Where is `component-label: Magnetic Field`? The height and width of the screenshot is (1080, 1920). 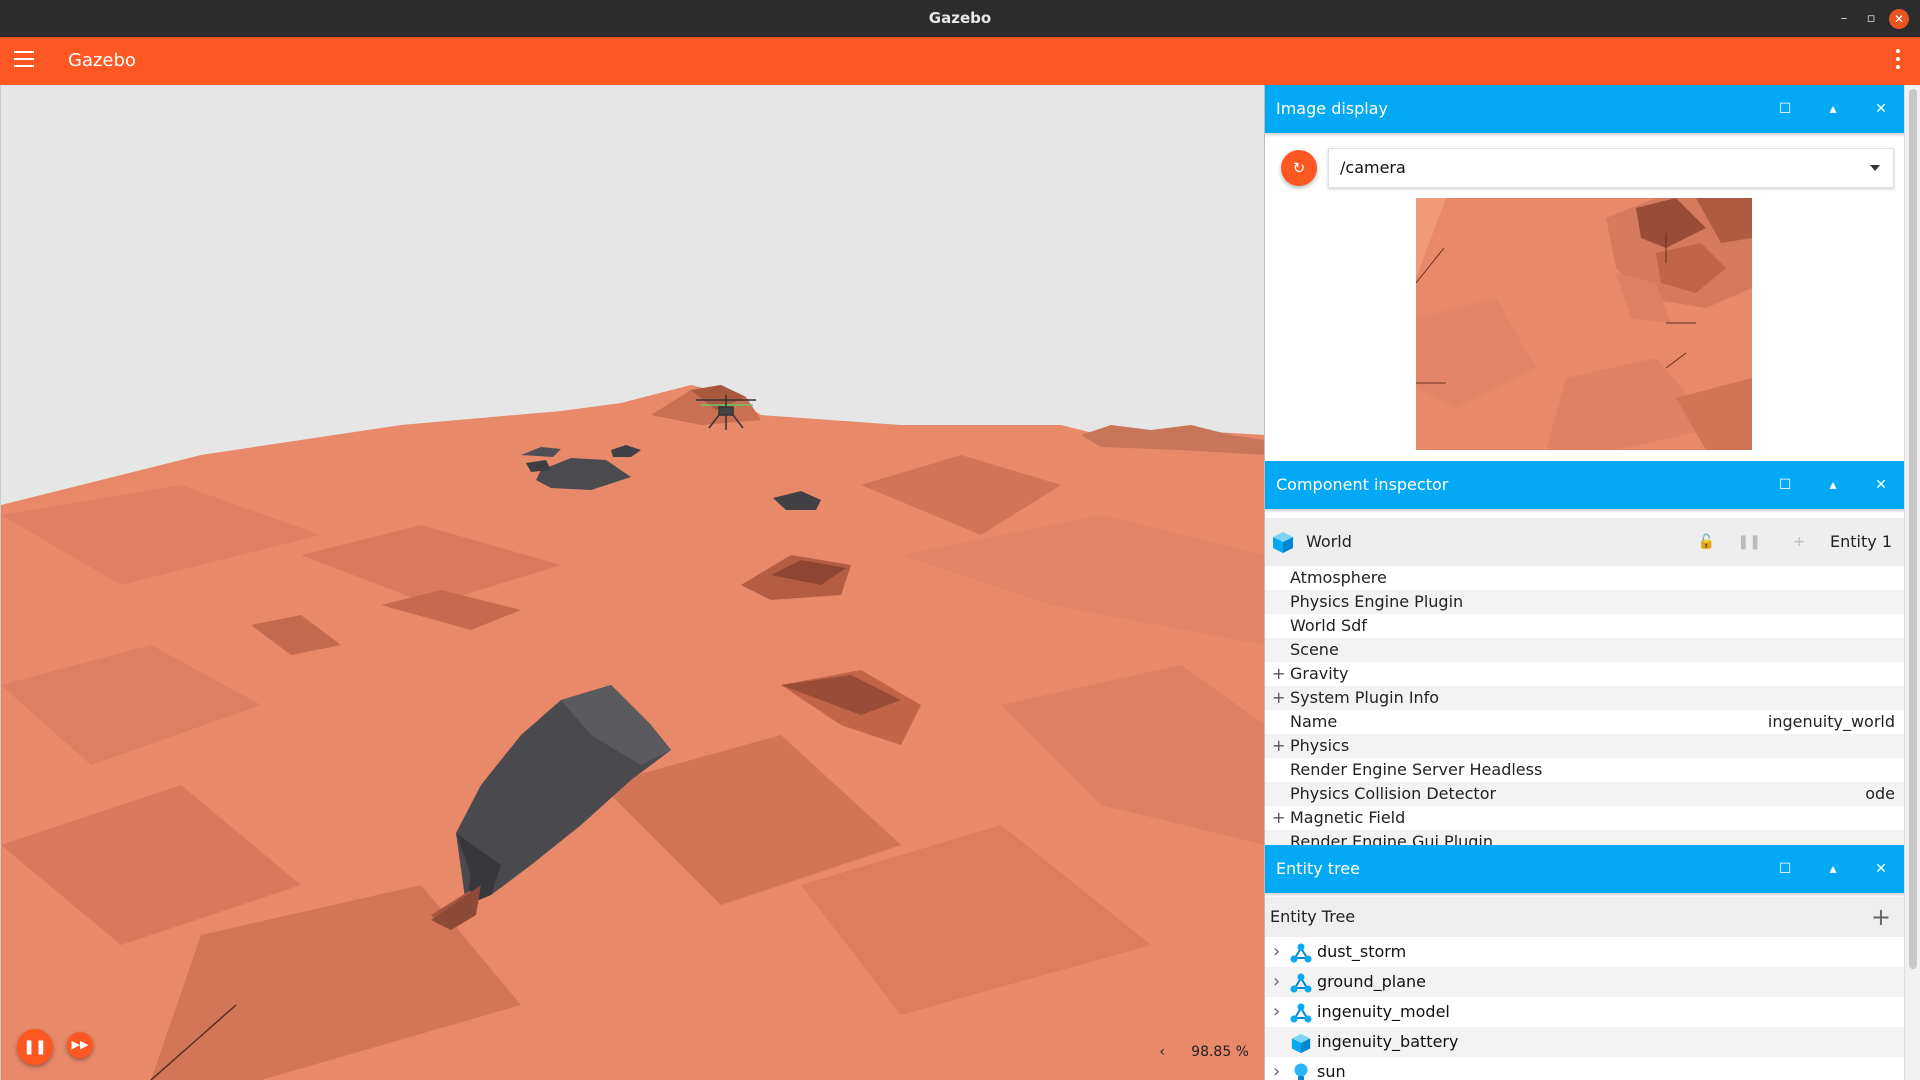
component-label: Magnetic Field is located at coordinates (1348, 817).